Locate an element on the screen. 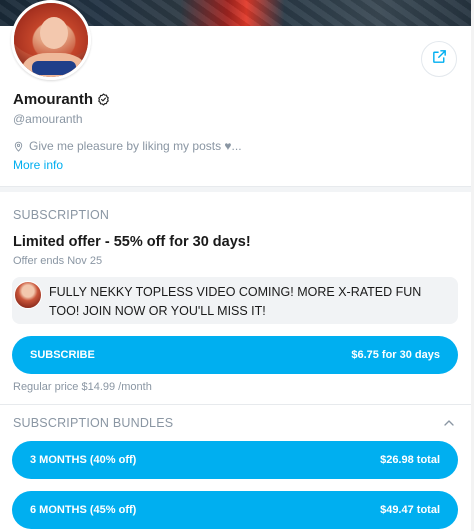 This screenshot has height=531, width=474. share-icon is located at coordinates (439, 59).